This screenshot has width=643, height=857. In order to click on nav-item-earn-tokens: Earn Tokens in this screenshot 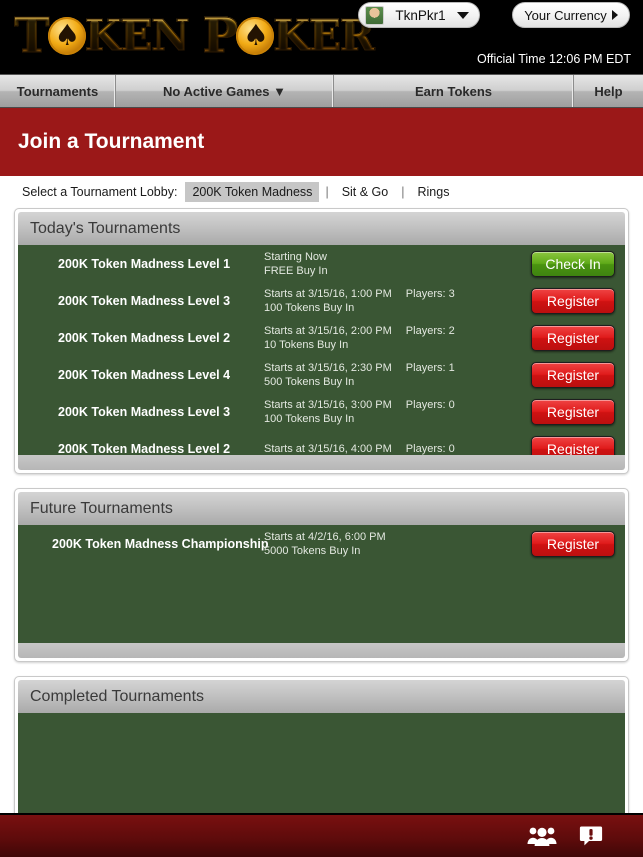, I will do `click(454, 91)`.